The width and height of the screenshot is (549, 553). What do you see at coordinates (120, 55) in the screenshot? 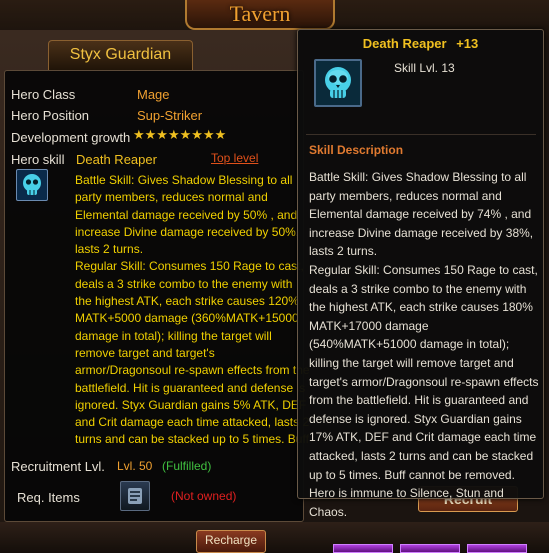
I see `hero-name-tab: Styx Guardian` at bounding box center [120, 55].